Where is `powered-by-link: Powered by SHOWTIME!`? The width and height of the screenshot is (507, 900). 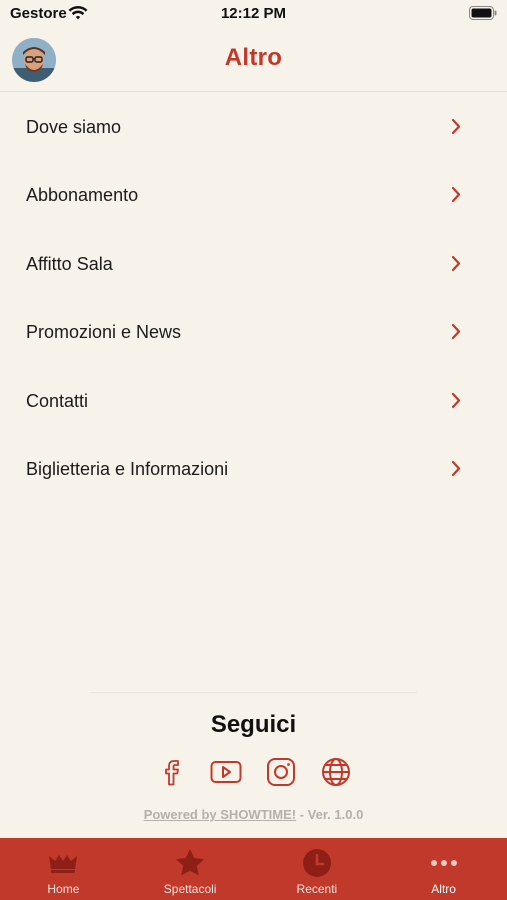 powered-by-link: Powered by SHOWTIME! is located at coordinates (220, 814).